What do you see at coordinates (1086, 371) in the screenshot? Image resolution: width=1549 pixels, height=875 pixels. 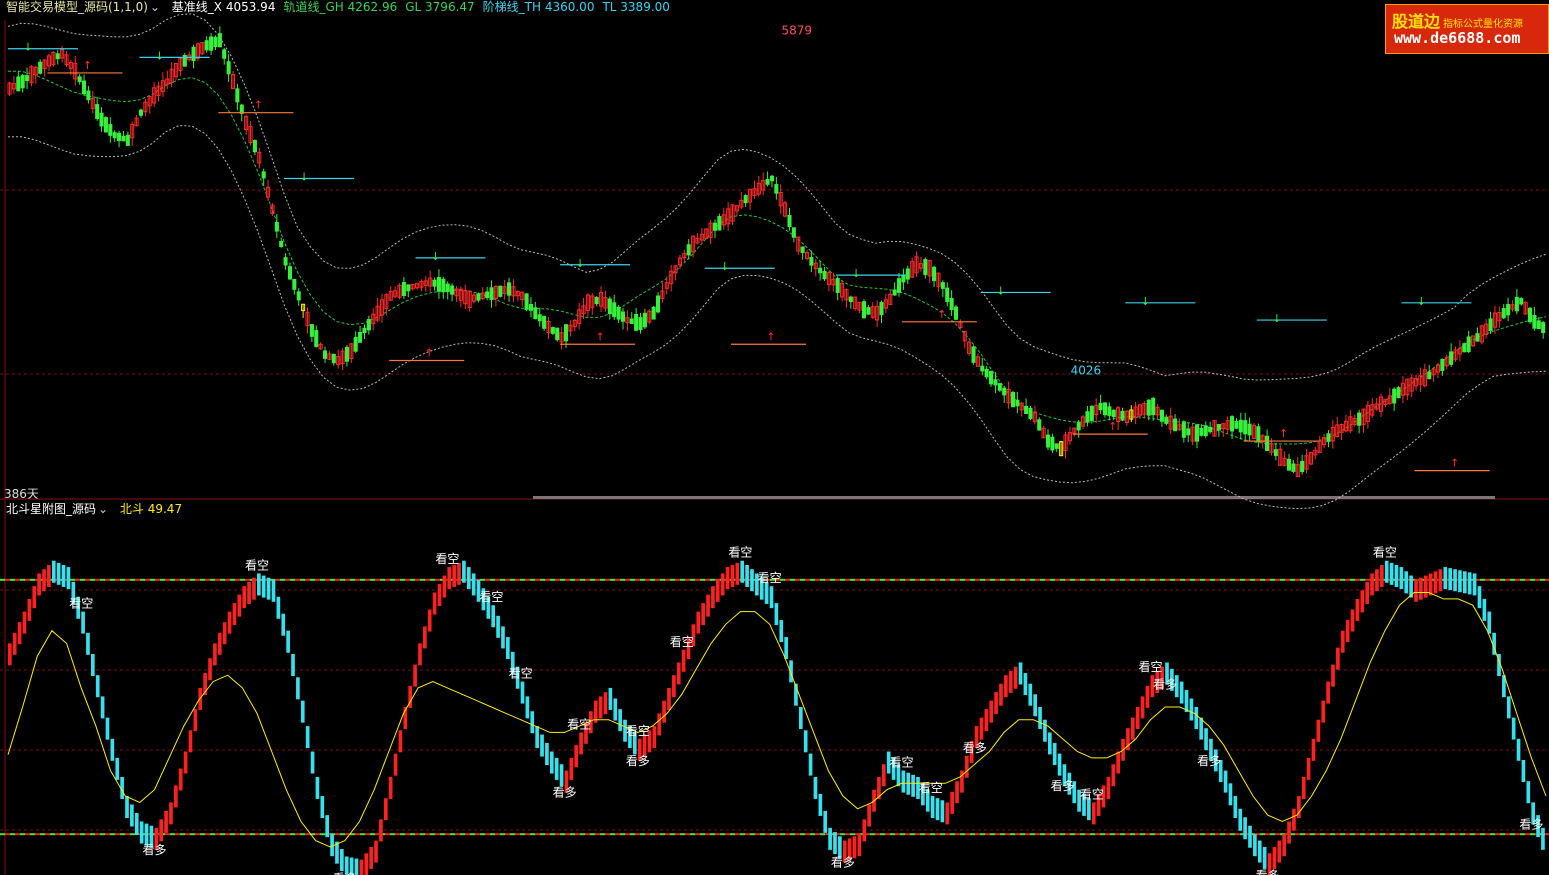 I see `price-extreme-label: 4026` at bounding box center [1086, 371].